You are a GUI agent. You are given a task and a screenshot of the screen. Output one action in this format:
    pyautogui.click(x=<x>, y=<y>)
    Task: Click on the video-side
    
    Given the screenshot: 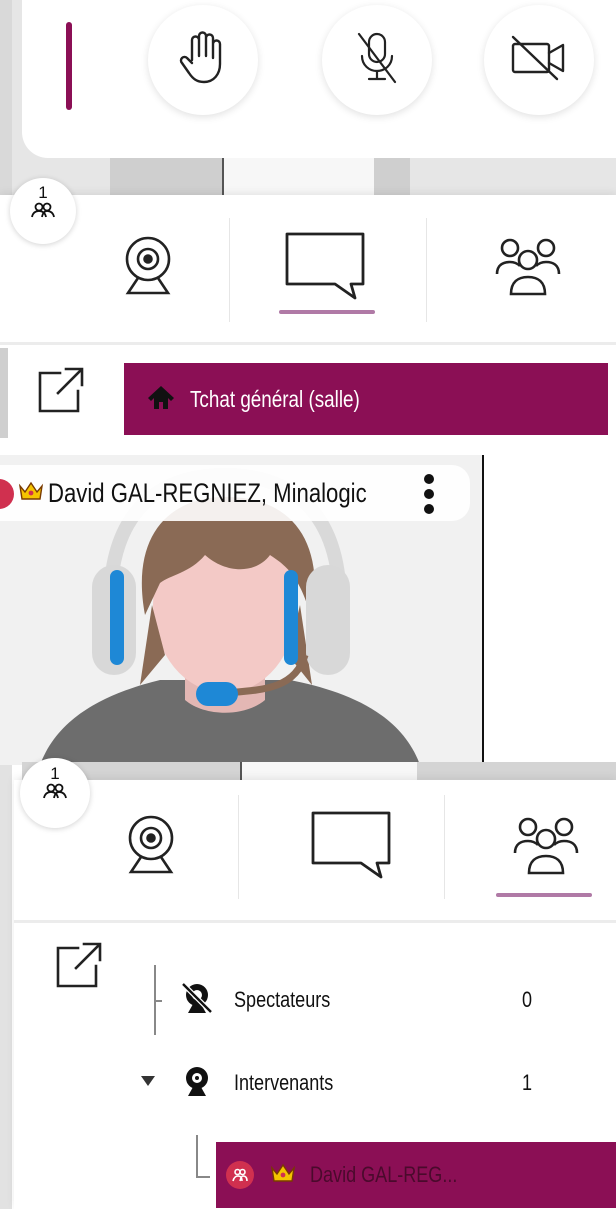 What is the action you would take?
    pyautogui.click(x=550, y=610)
    